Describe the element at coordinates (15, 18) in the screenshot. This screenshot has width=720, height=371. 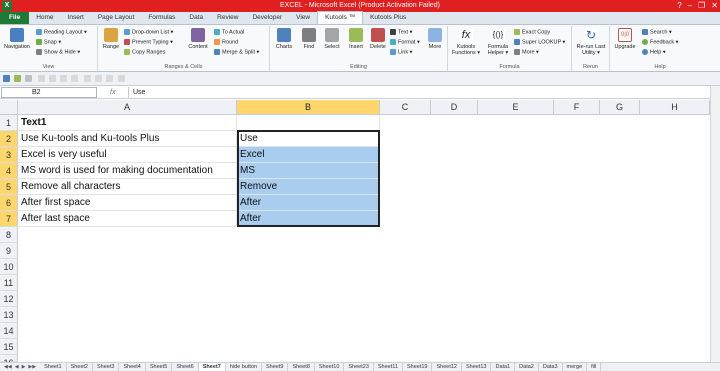
I see `tab-file: File` at that location.